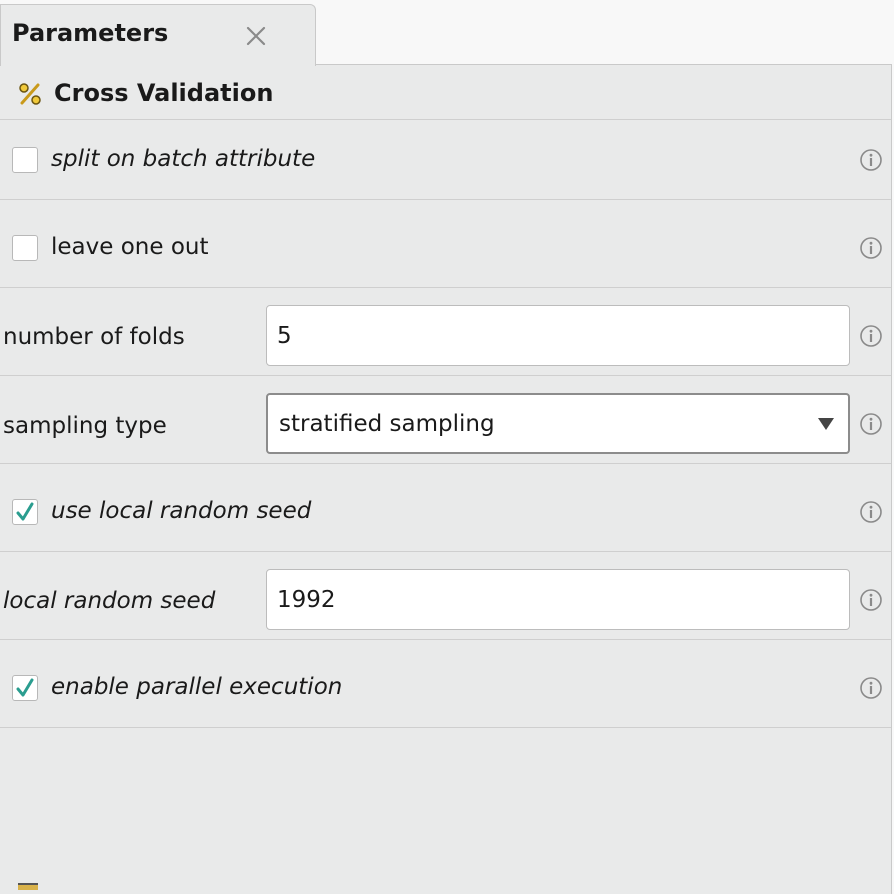 This screenshot has height=894, width=894. Describe the element at coordinates (90, 33) in the screenshot. I see `tab-title: Parameters` at that location.